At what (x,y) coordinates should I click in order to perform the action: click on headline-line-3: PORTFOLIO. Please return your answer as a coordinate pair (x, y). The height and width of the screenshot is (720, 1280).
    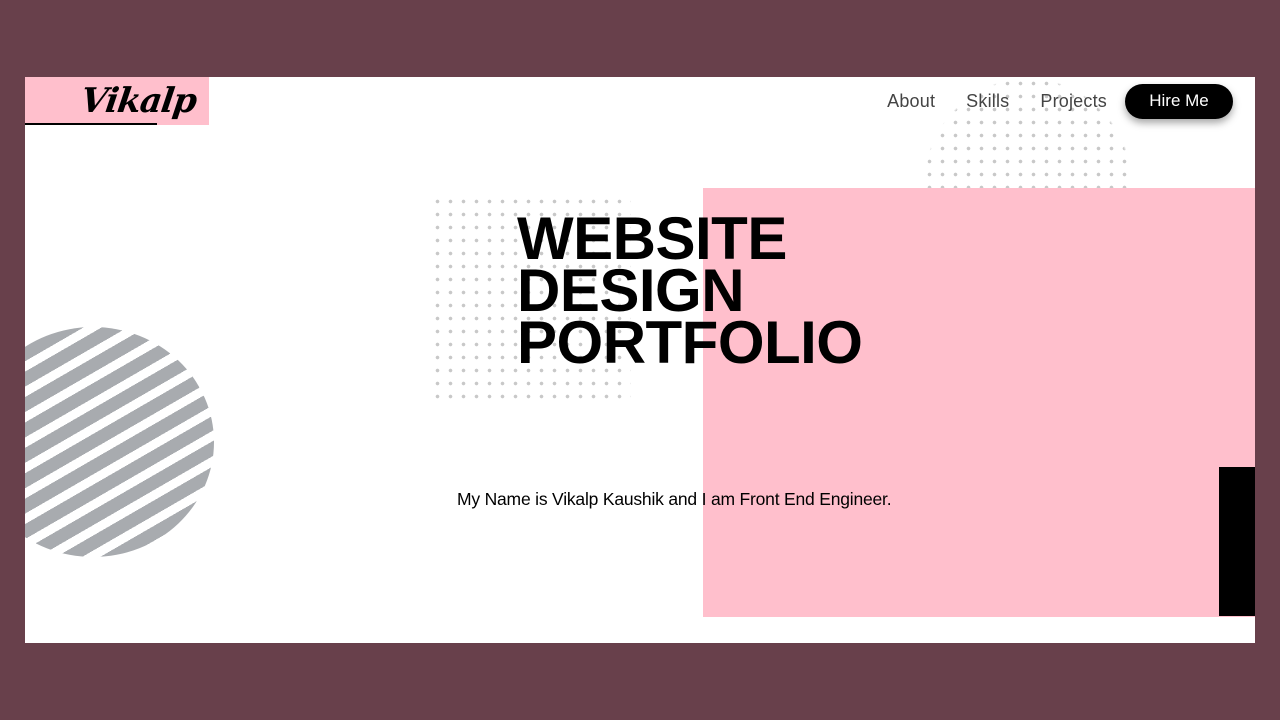
    Looking at the image, I should click on (690, 342).